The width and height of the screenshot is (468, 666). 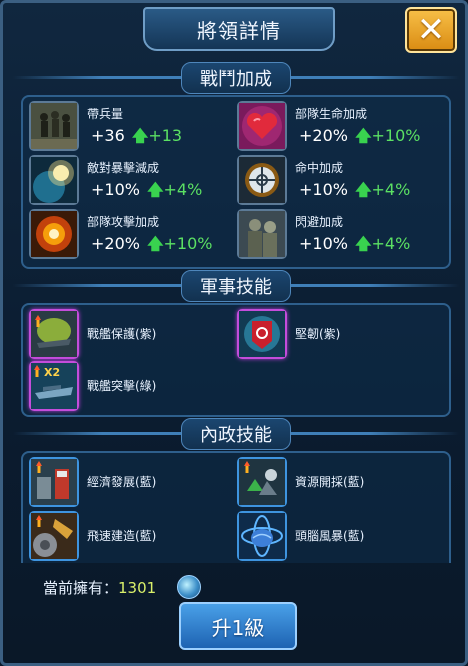 I want to click on skill-name: 資源開採(藍), so click(x=330, y=482).